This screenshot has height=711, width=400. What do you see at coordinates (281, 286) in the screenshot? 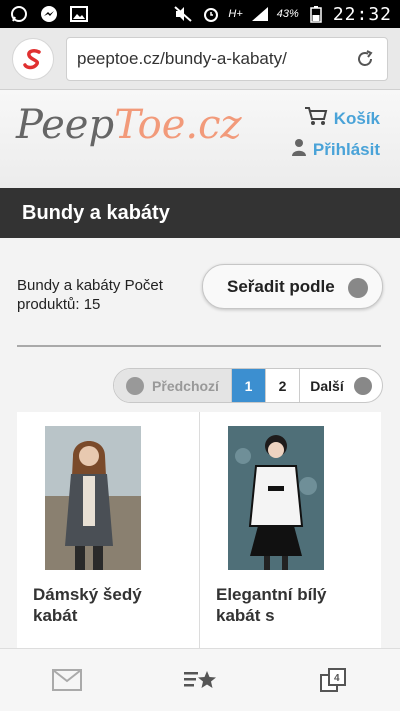
I see `sort-label: Seřadit podle` at bounding box center [281, 286].